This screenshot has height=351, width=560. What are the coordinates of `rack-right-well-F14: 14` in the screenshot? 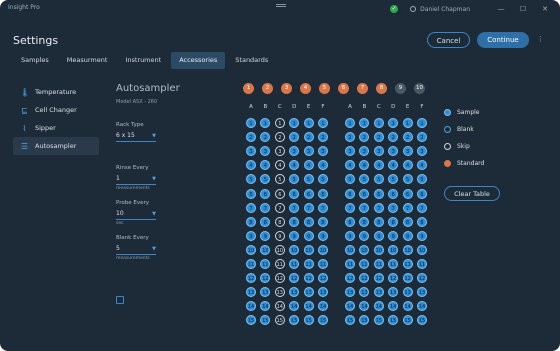 It's located at (422, 306).